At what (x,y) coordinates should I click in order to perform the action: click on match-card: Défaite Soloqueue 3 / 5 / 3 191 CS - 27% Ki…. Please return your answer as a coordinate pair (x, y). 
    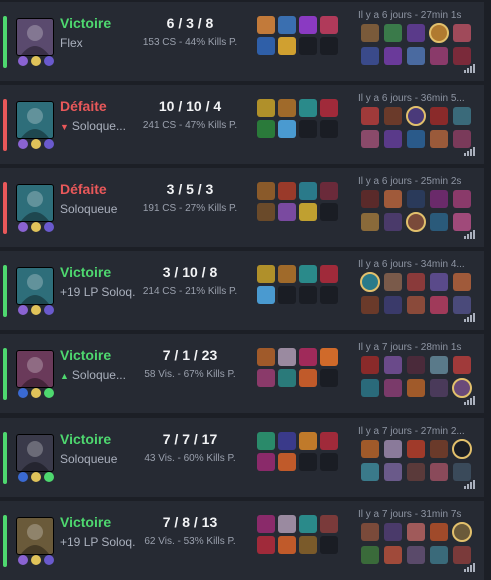
    Looking at the image, I should click on (242, 208).